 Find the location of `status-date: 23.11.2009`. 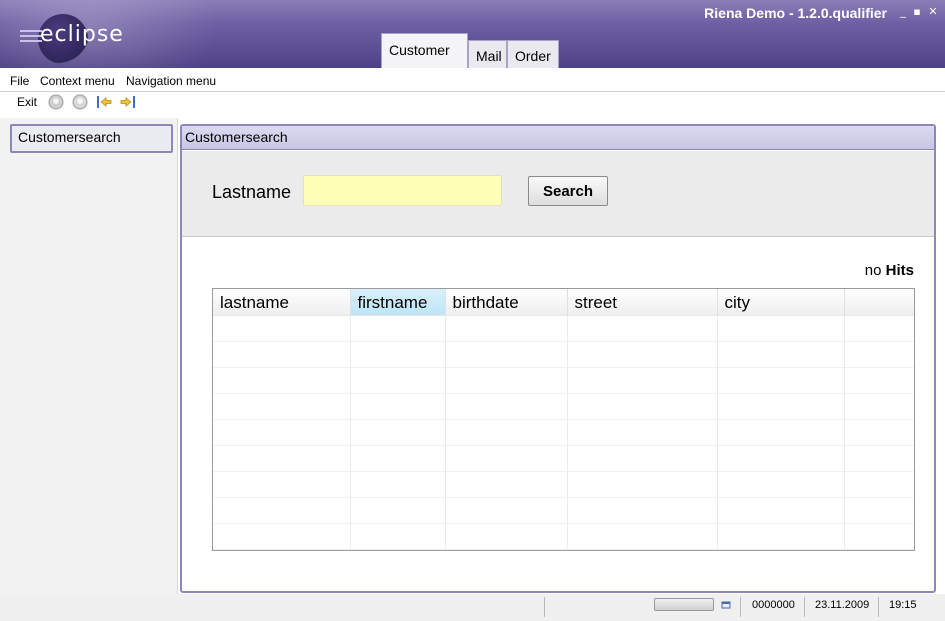

status-date: 23.11.2009 is located at coordinates (842, 605).